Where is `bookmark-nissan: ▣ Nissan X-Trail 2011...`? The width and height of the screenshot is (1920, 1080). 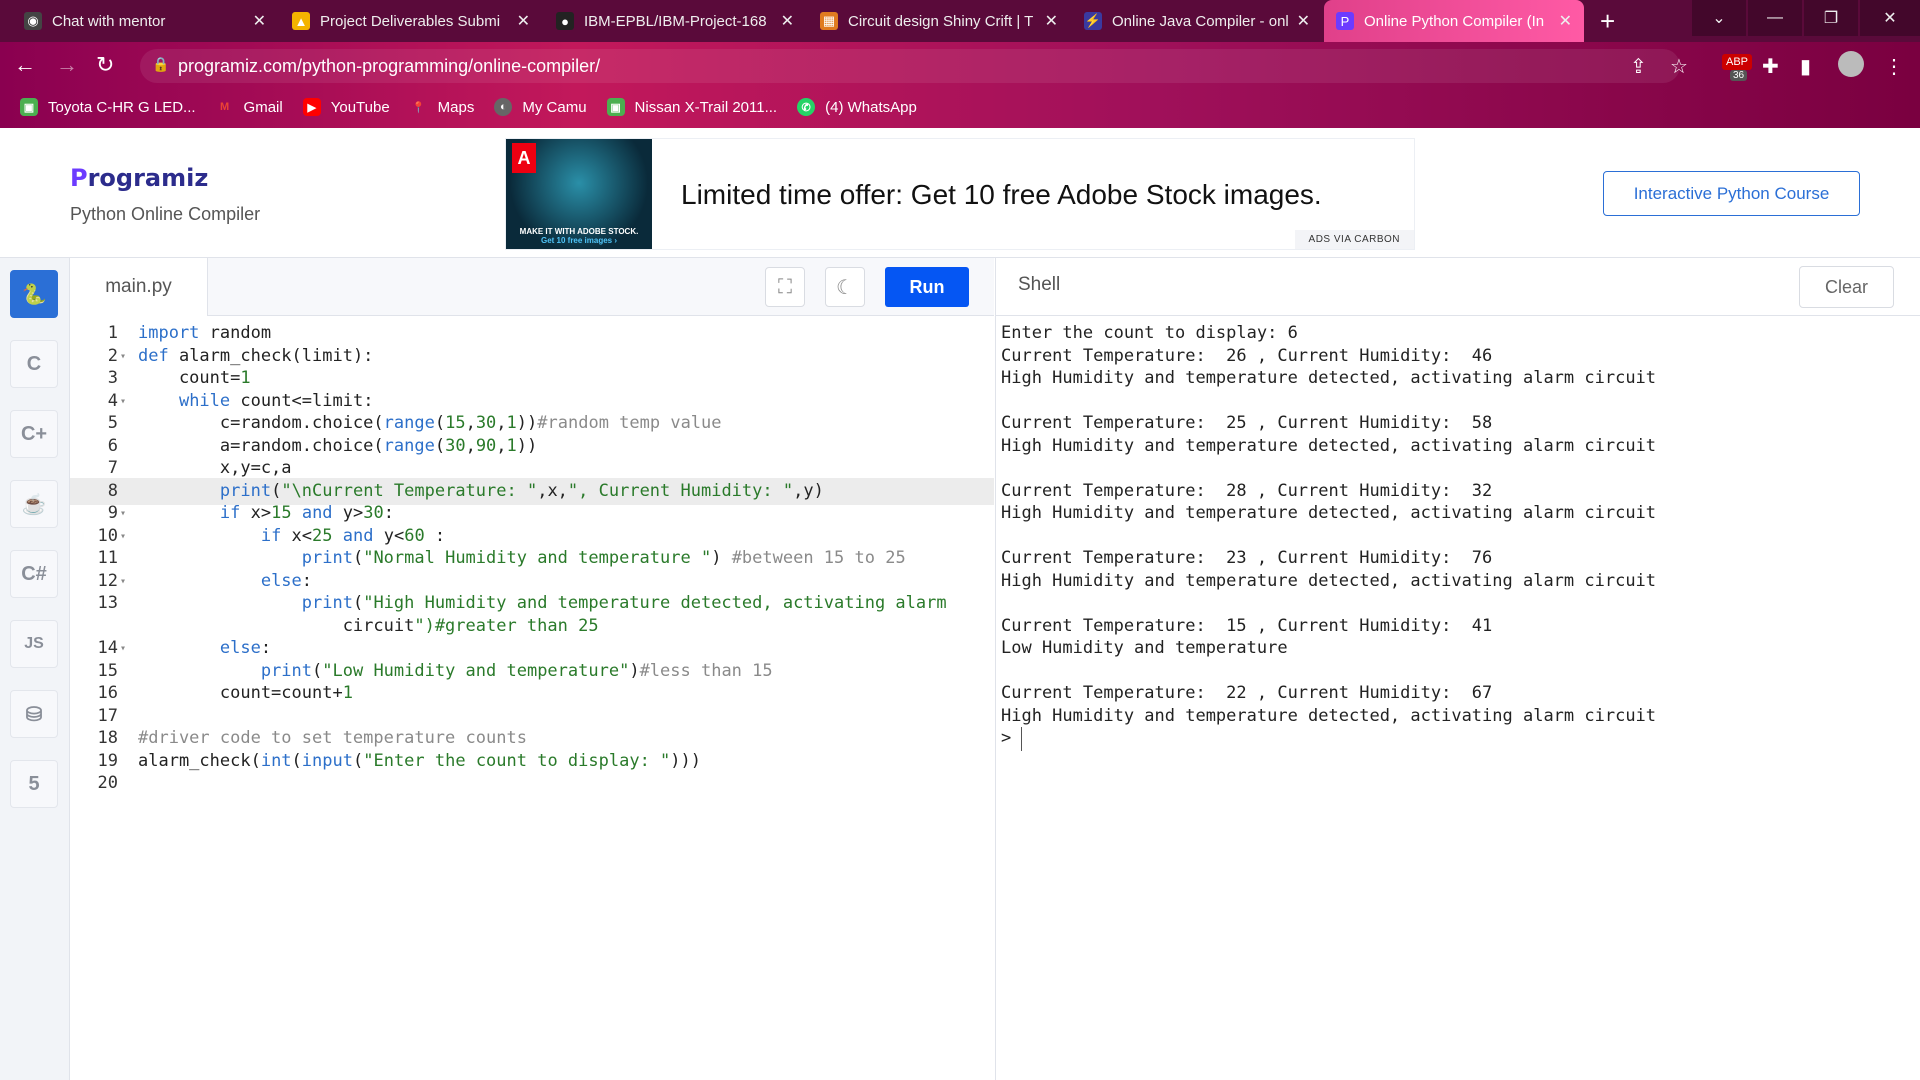
bookmark-nissan: ▣ Nissan X-Trail 2011... is located at coordinates (691, 107).